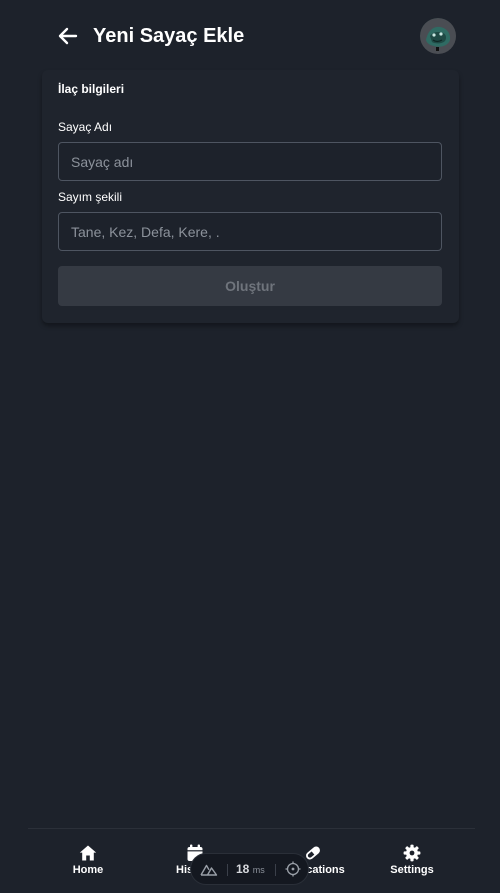 The image size is (500, 893). Describe the element at coordinates (313, 853) in the screenshot. I see `pill-icon` at that location.